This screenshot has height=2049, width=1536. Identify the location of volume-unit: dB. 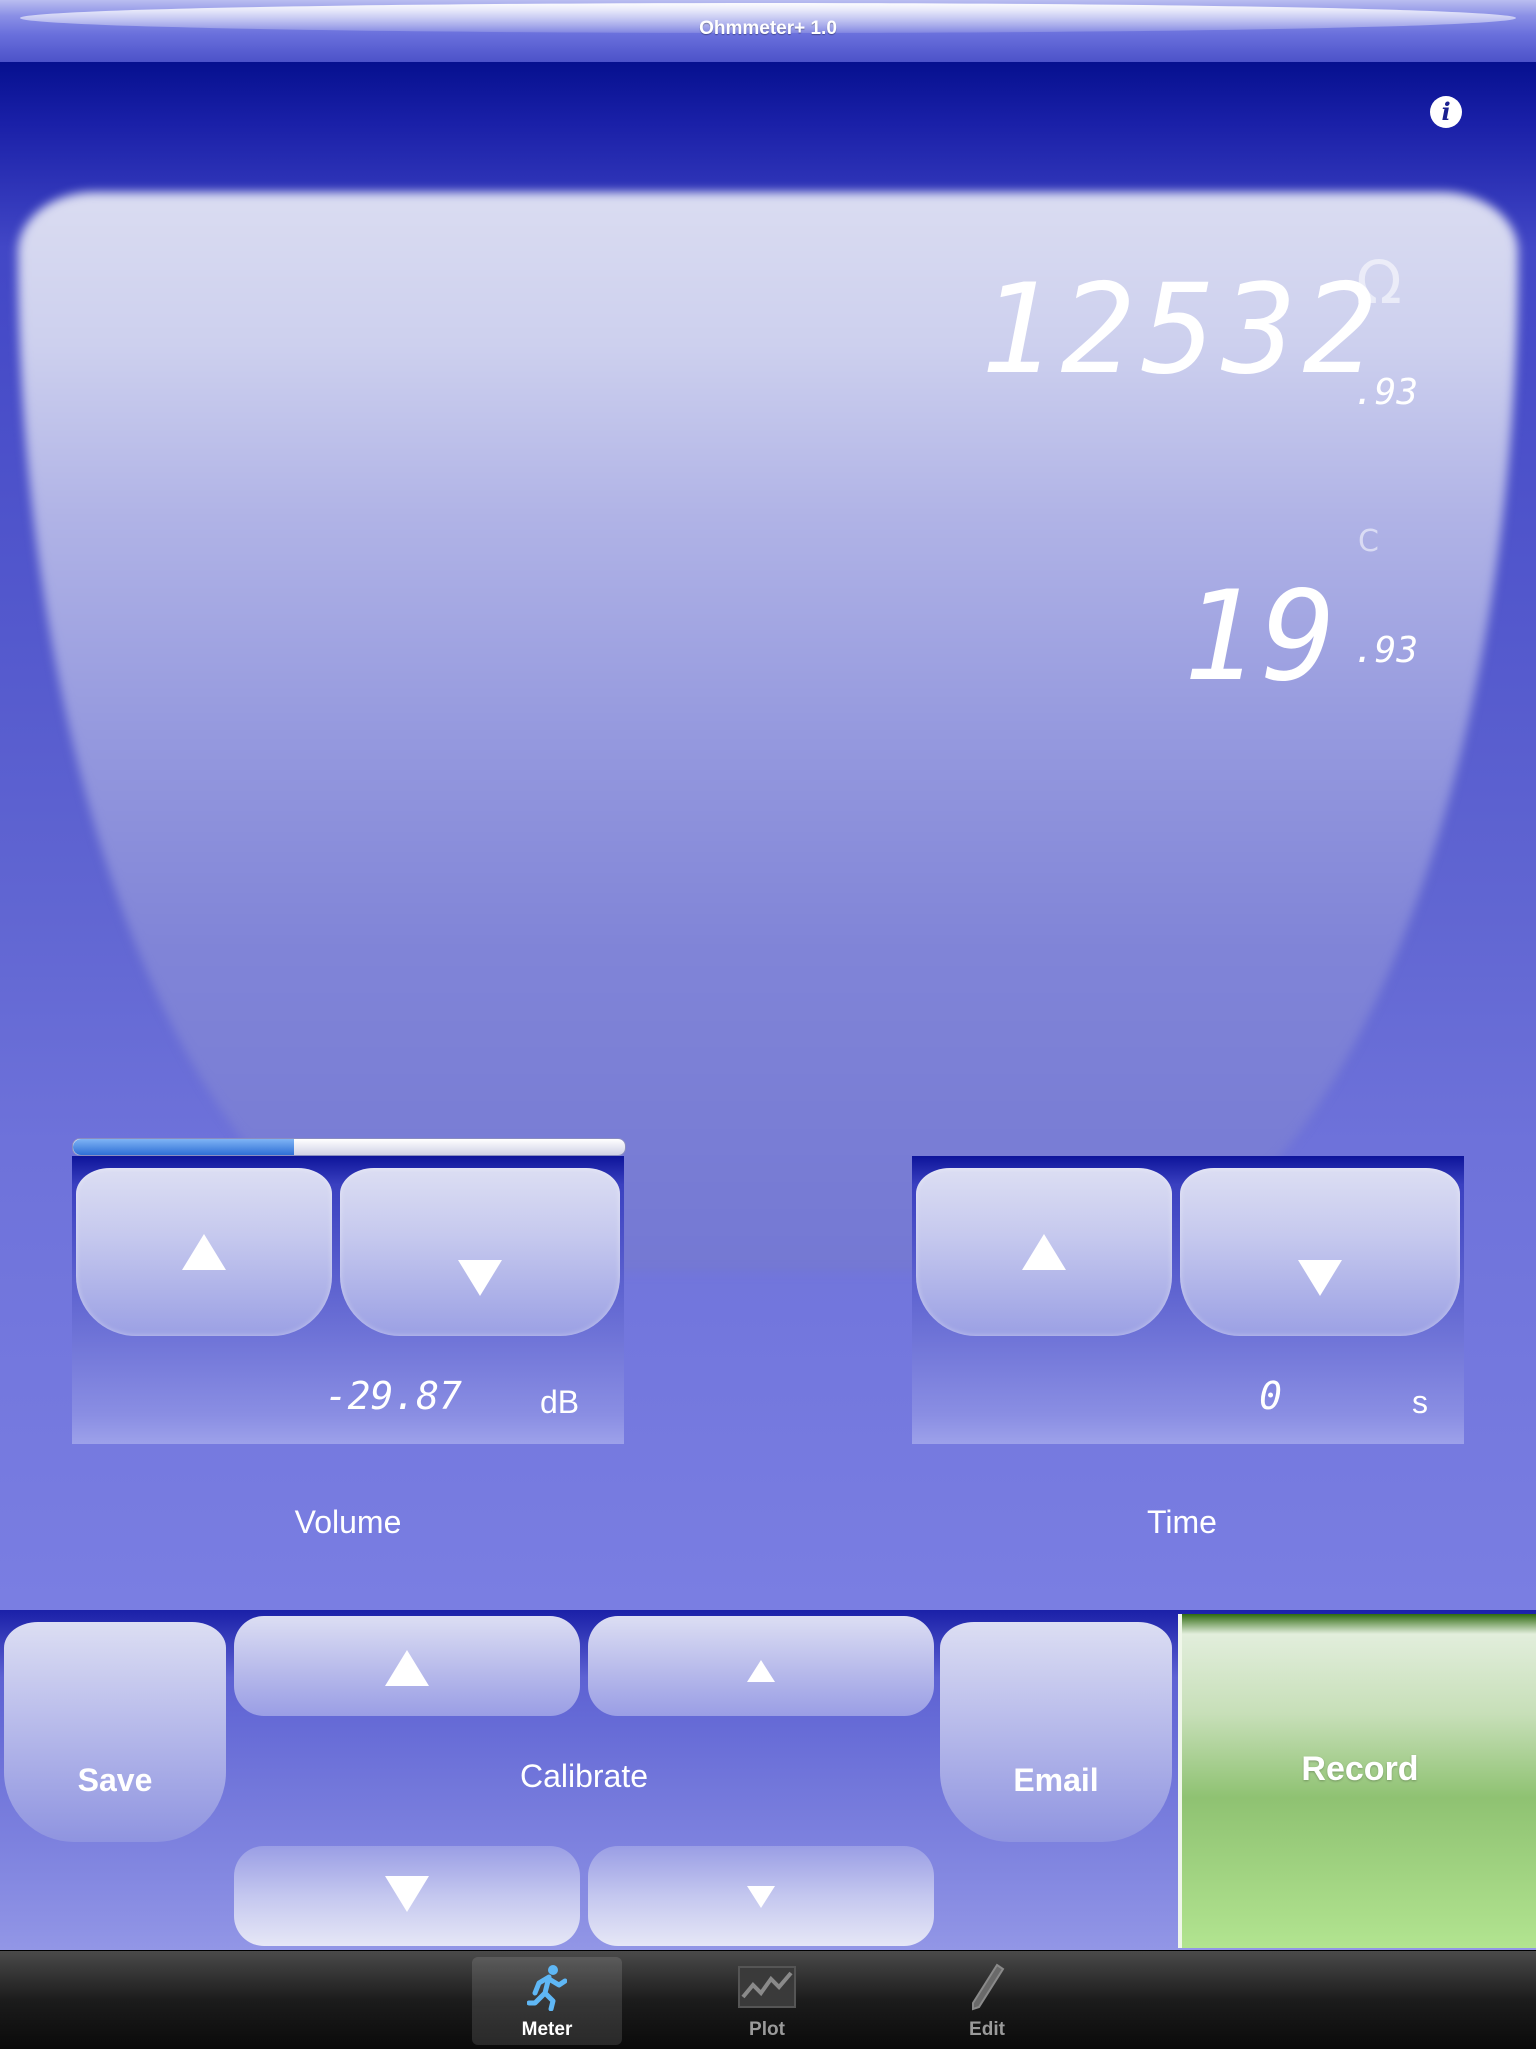
(560, 1402).